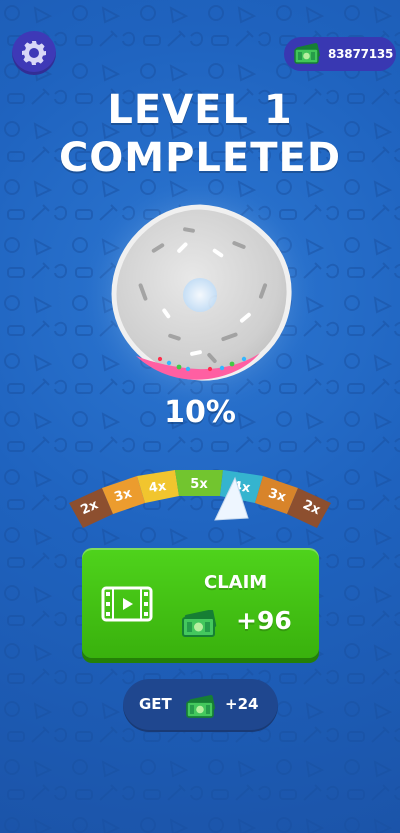  Describe the element at coordinates (200, 110) in the screenshot. I see `level-title: LEVEL 1` at that location.